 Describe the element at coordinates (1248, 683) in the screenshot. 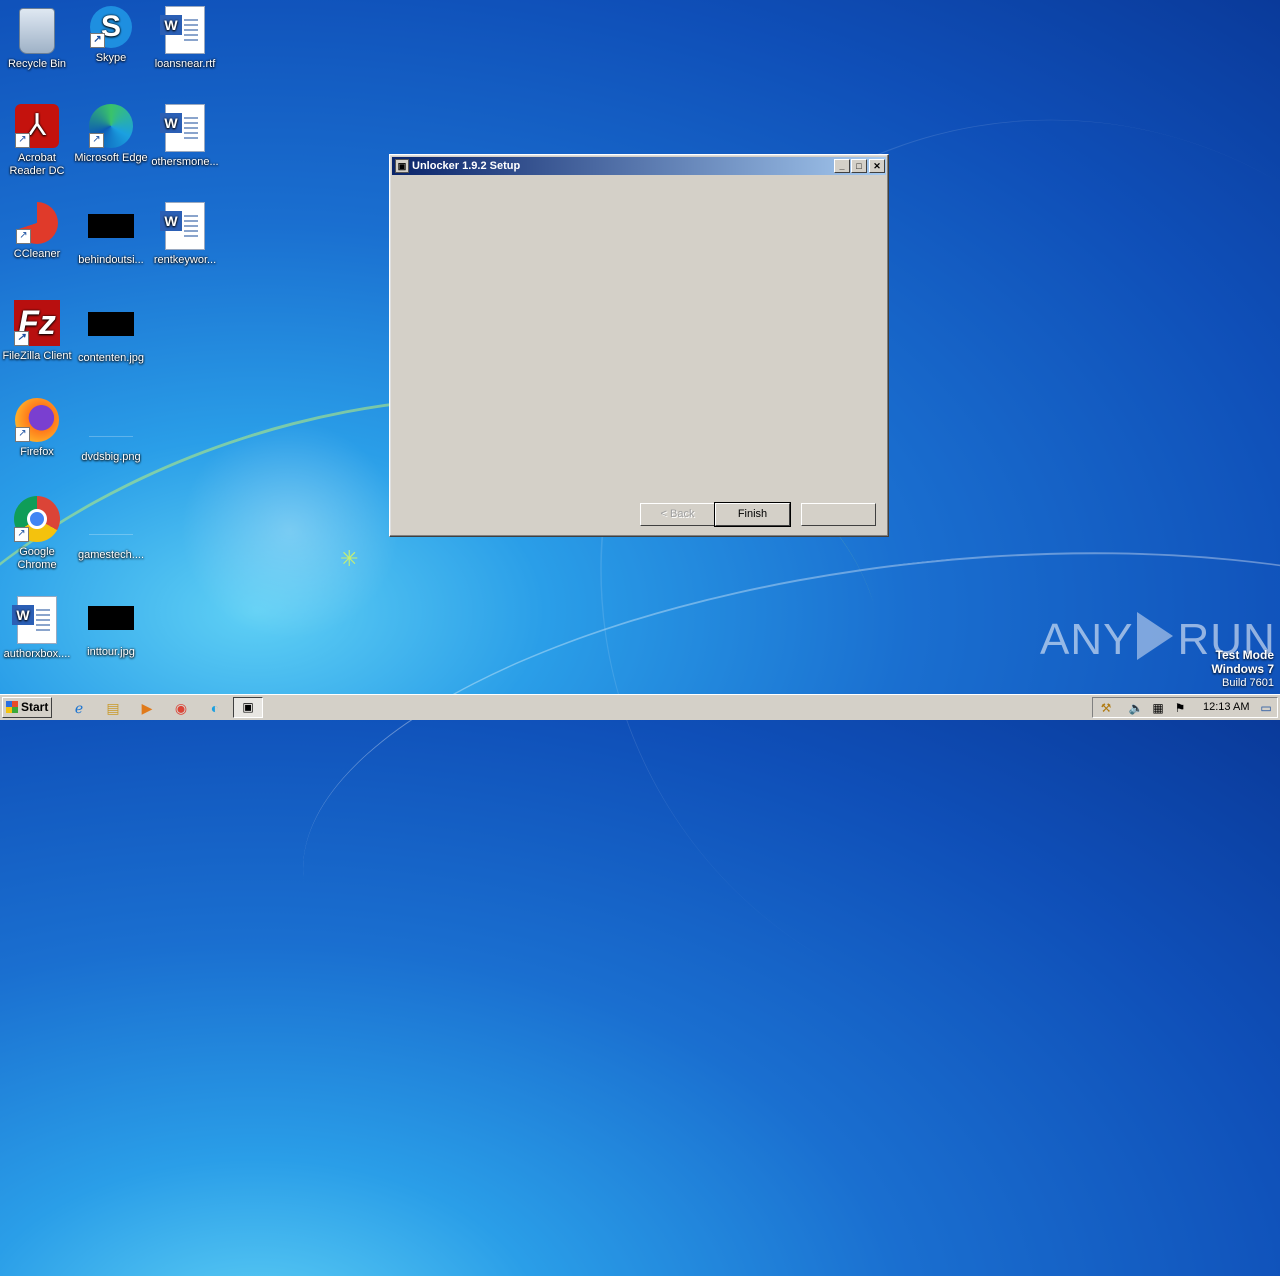

I see `build-label: Build 7601` at that location.